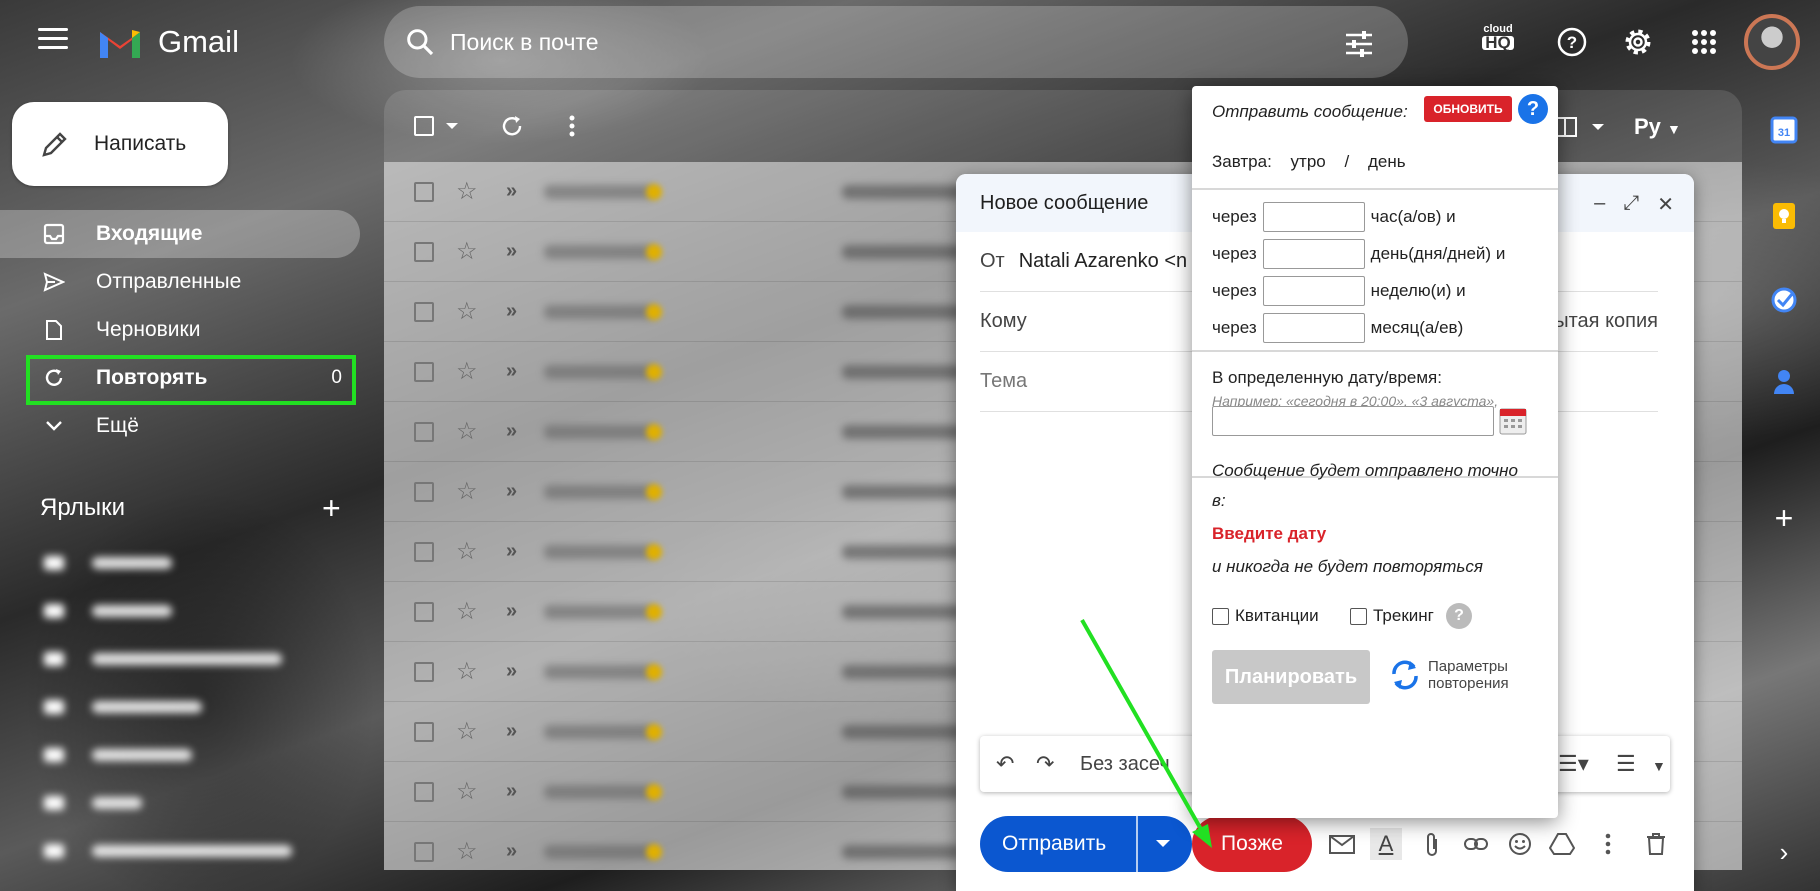 This screenshot has height=891, width=1820. I want to click on chevron-right-icon: ›, so click(1784, 852).